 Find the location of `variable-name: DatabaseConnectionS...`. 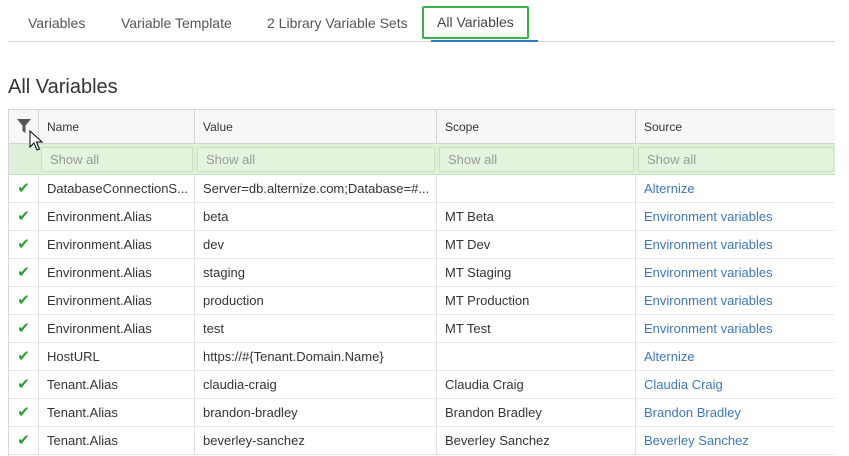

variable-name: DatabaseConnectionS... is located at coordinates (117, 188).